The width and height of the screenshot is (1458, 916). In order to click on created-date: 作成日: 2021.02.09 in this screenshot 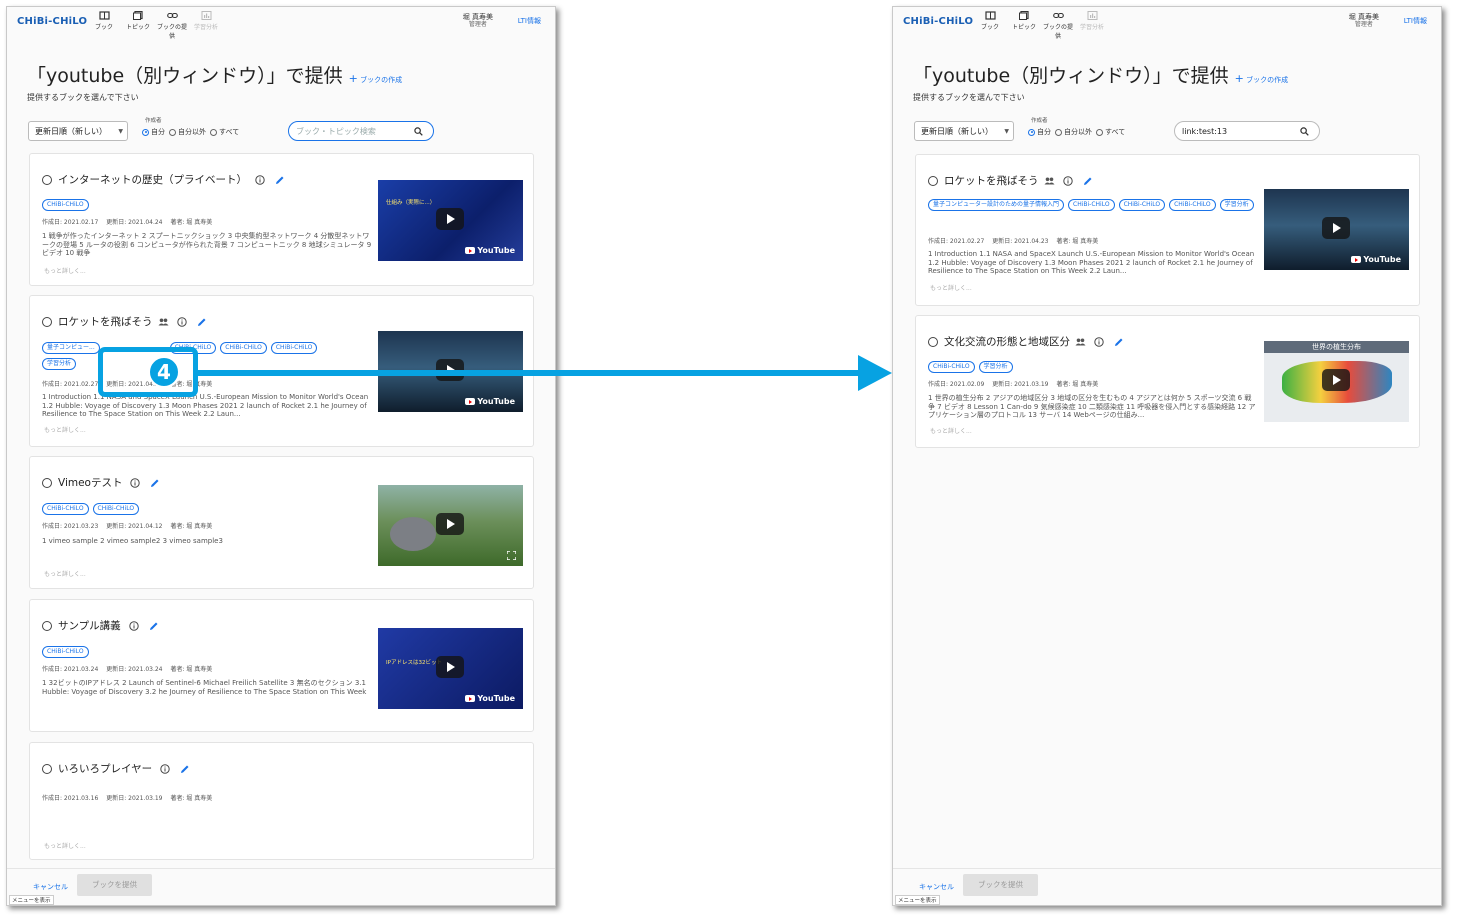, I will do `click(956, 384)`.